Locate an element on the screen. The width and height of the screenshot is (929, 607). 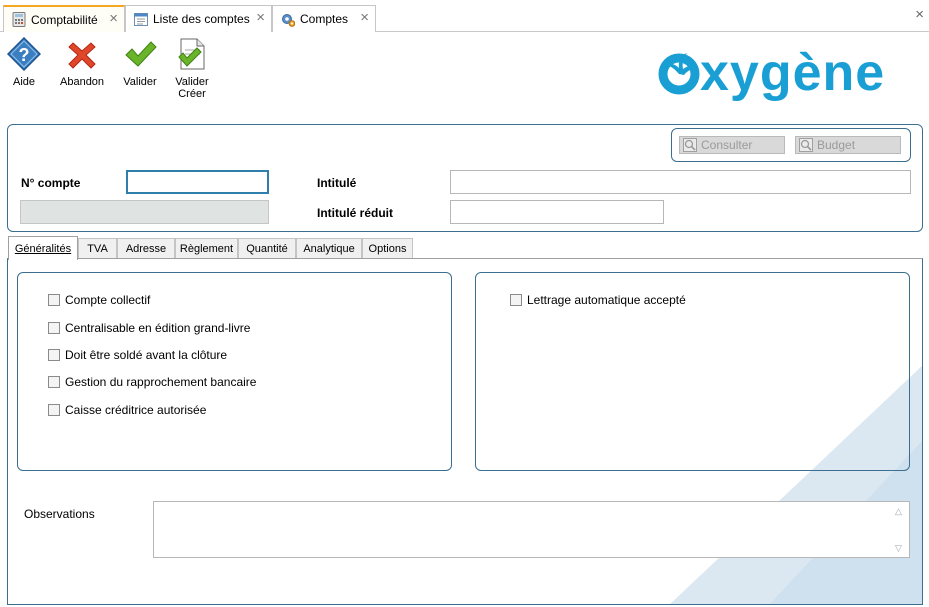
observations-textarea: △ ▽ is located at coordinates (531, 529).